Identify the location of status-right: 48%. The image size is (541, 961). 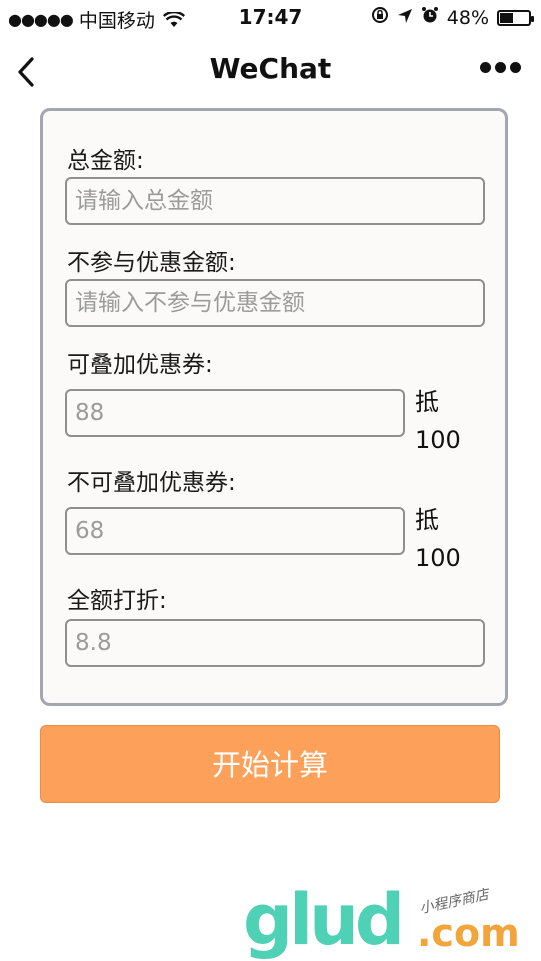
(452, 17).